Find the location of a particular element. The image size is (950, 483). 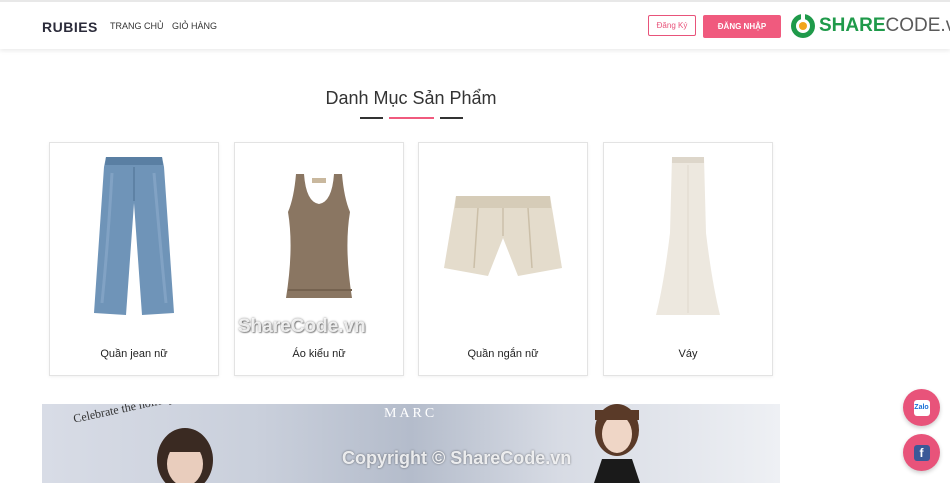

banner-brand: MARC is located at coordinates (411, 413).